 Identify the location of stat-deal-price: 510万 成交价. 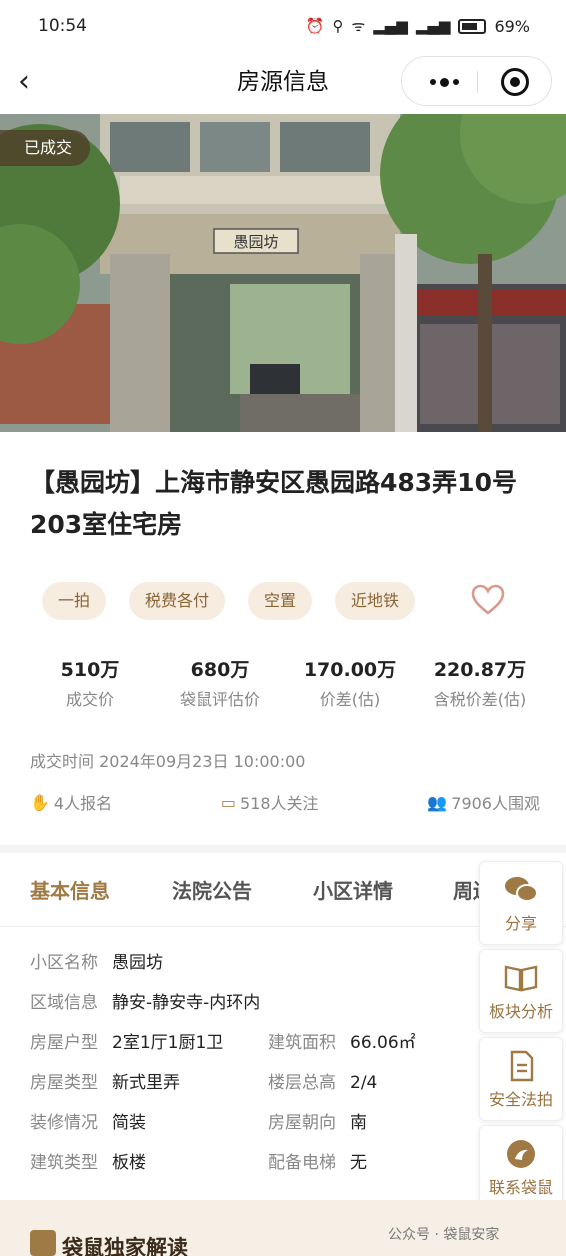
(90, 685).